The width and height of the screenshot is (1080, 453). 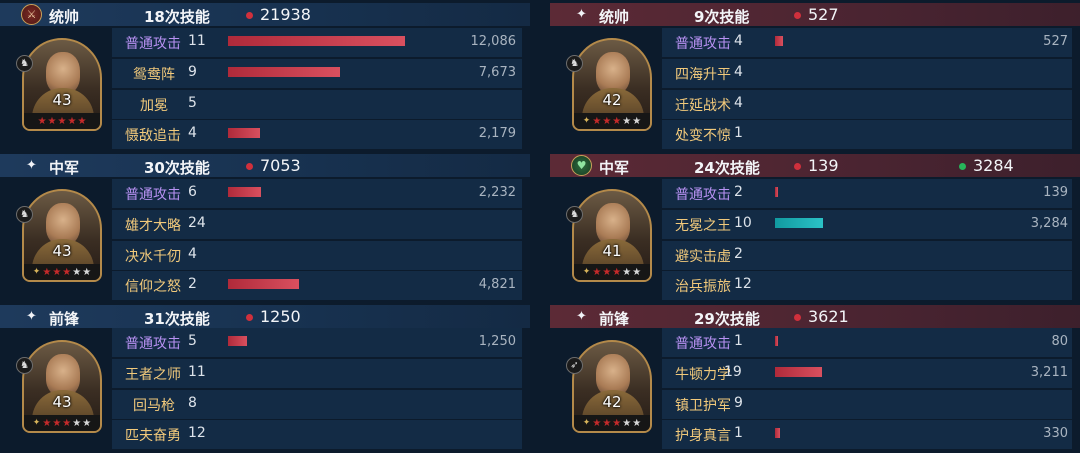 I want to click on damage-total: 3621, so click(x=828, y=316).